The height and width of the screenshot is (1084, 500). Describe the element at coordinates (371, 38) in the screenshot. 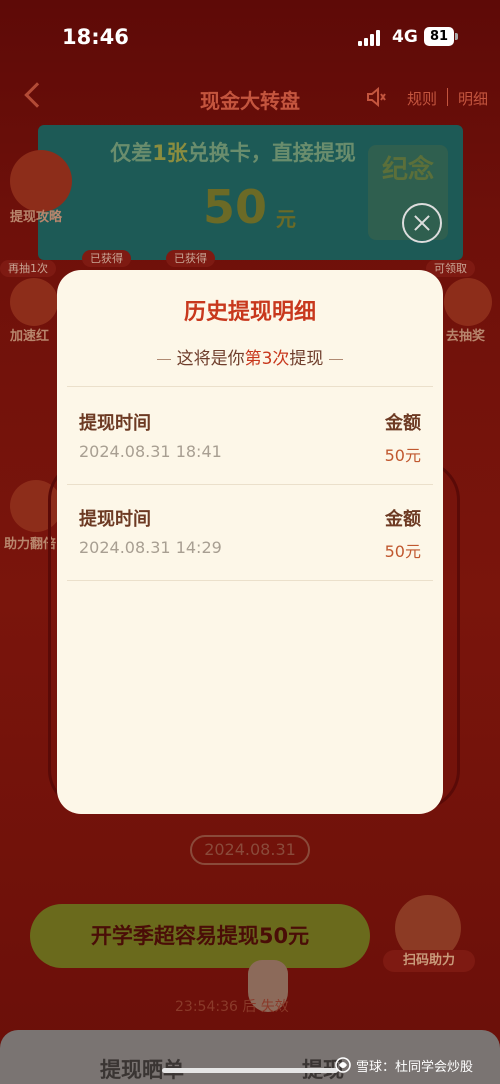

I see `signal-icon` at that location.